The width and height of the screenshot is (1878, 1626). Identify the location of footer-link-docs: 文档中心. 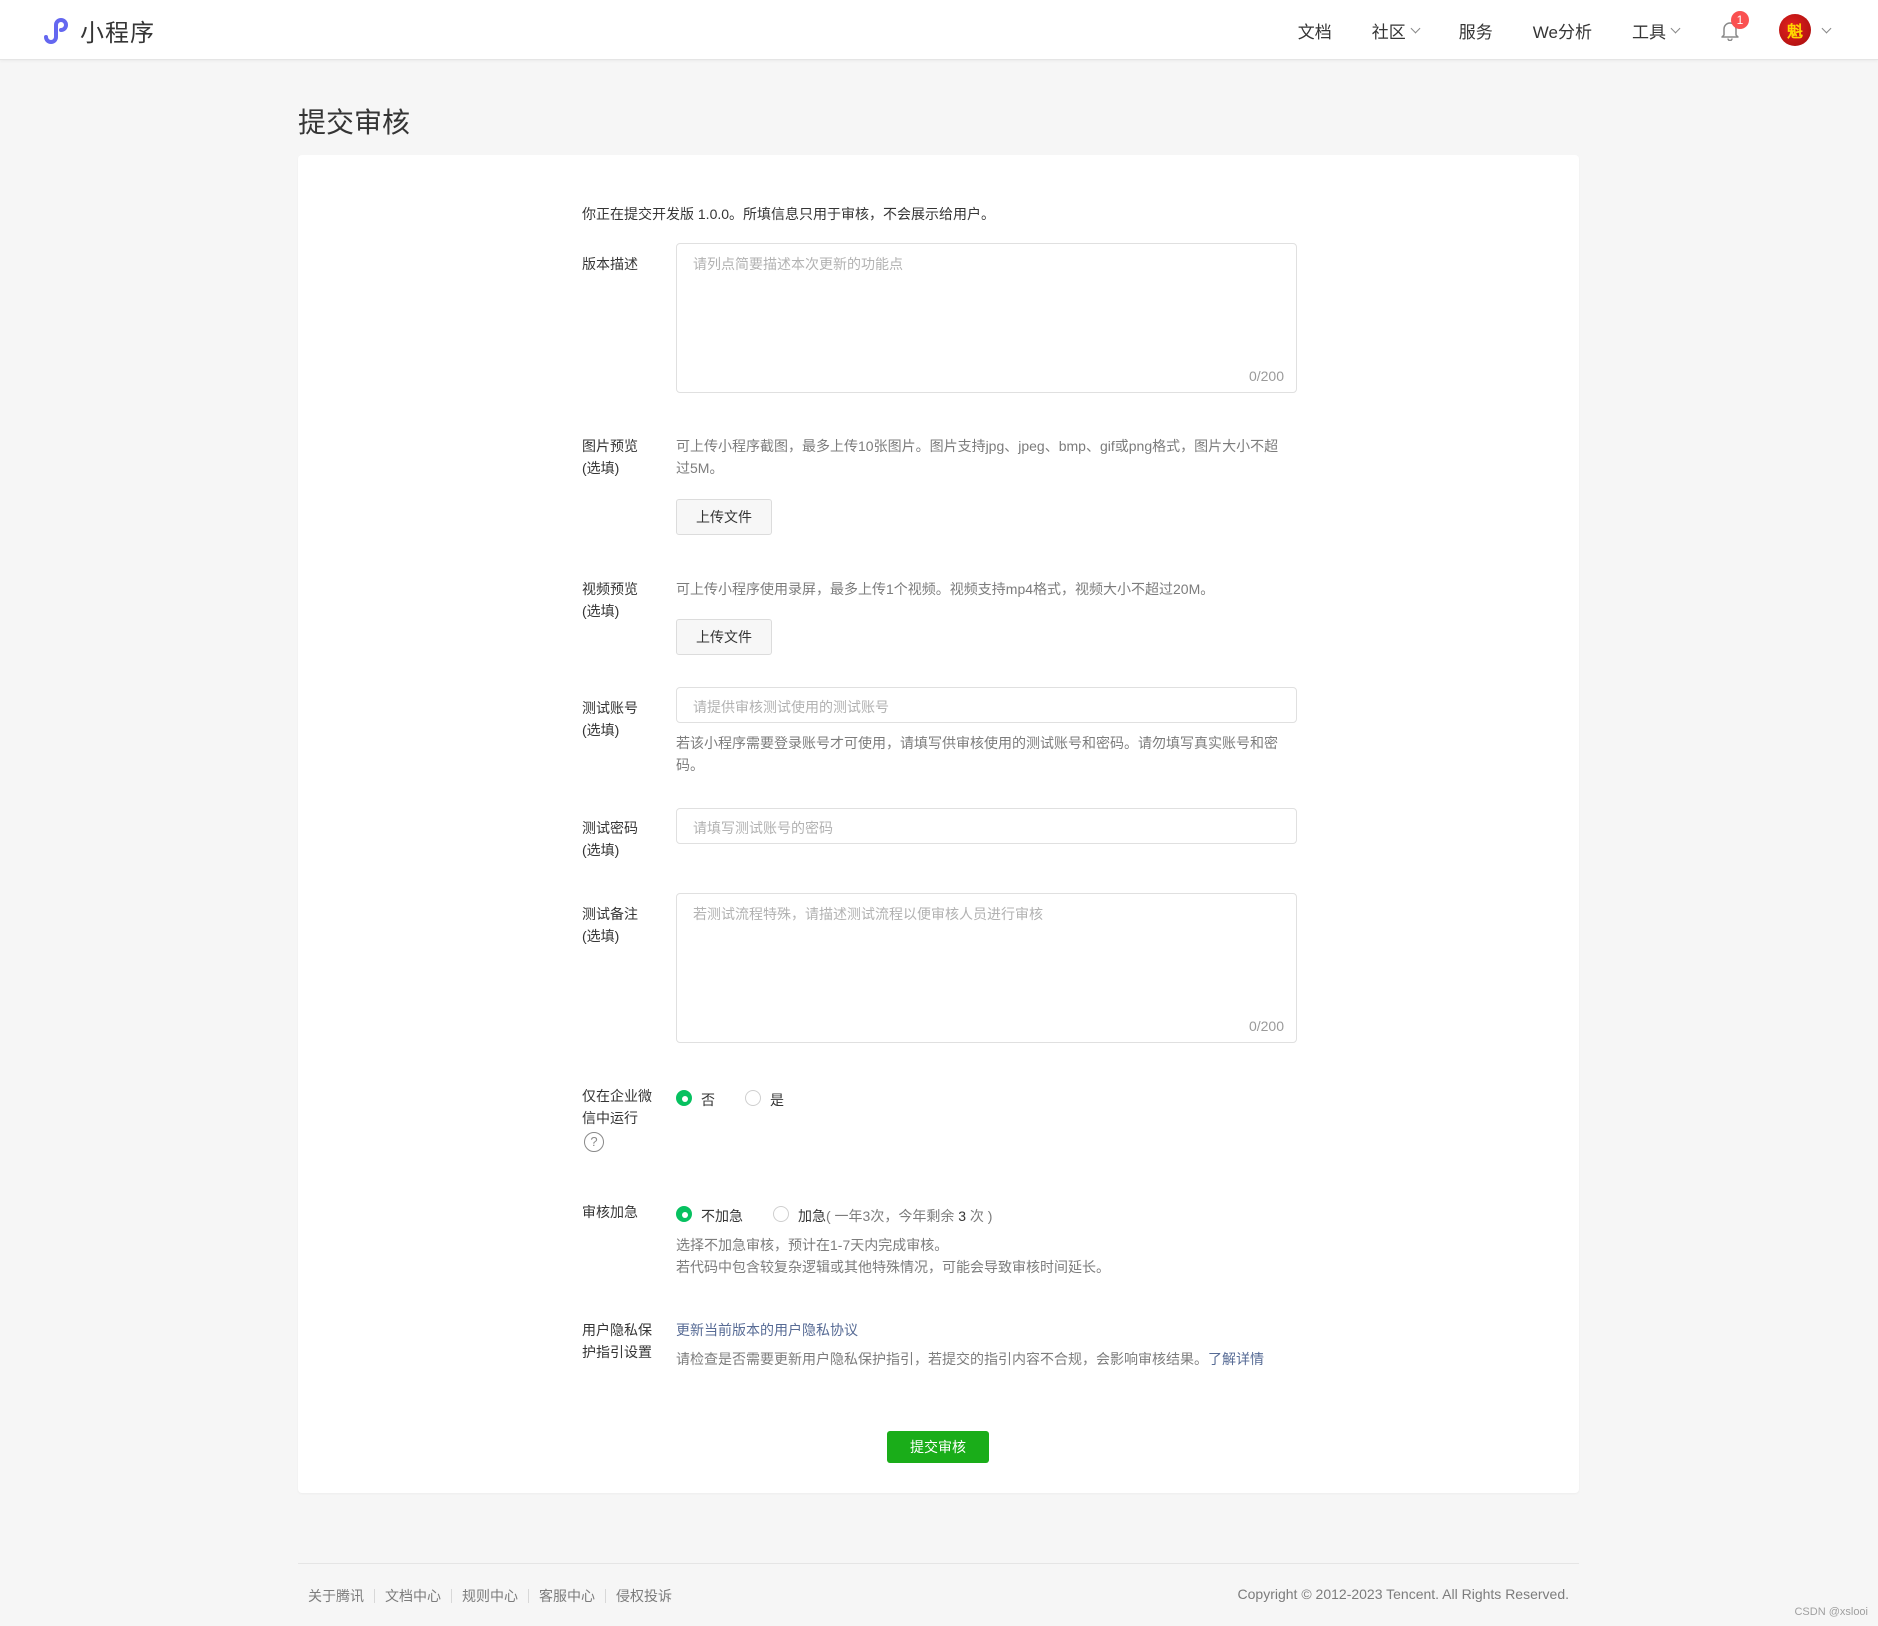
(413, 1596).